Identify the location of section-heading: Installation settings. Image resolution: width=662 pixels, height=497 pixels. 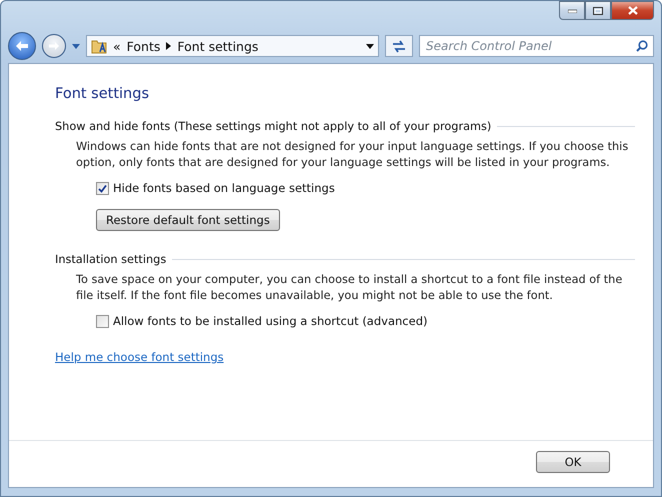
(110, 259).